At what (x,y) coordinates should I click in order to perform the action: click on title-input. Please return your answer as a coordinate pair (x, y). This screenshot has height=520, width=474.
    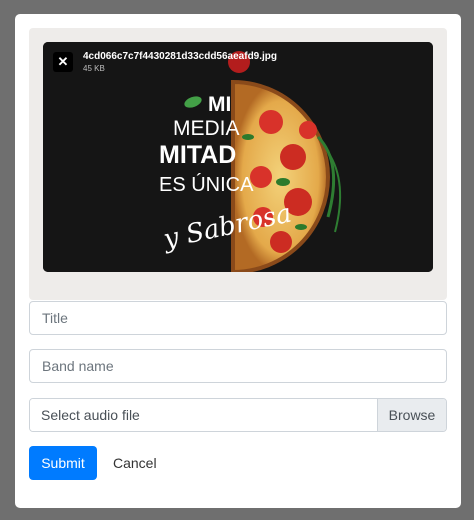
    Looking at the image, I should click on (238, 318).